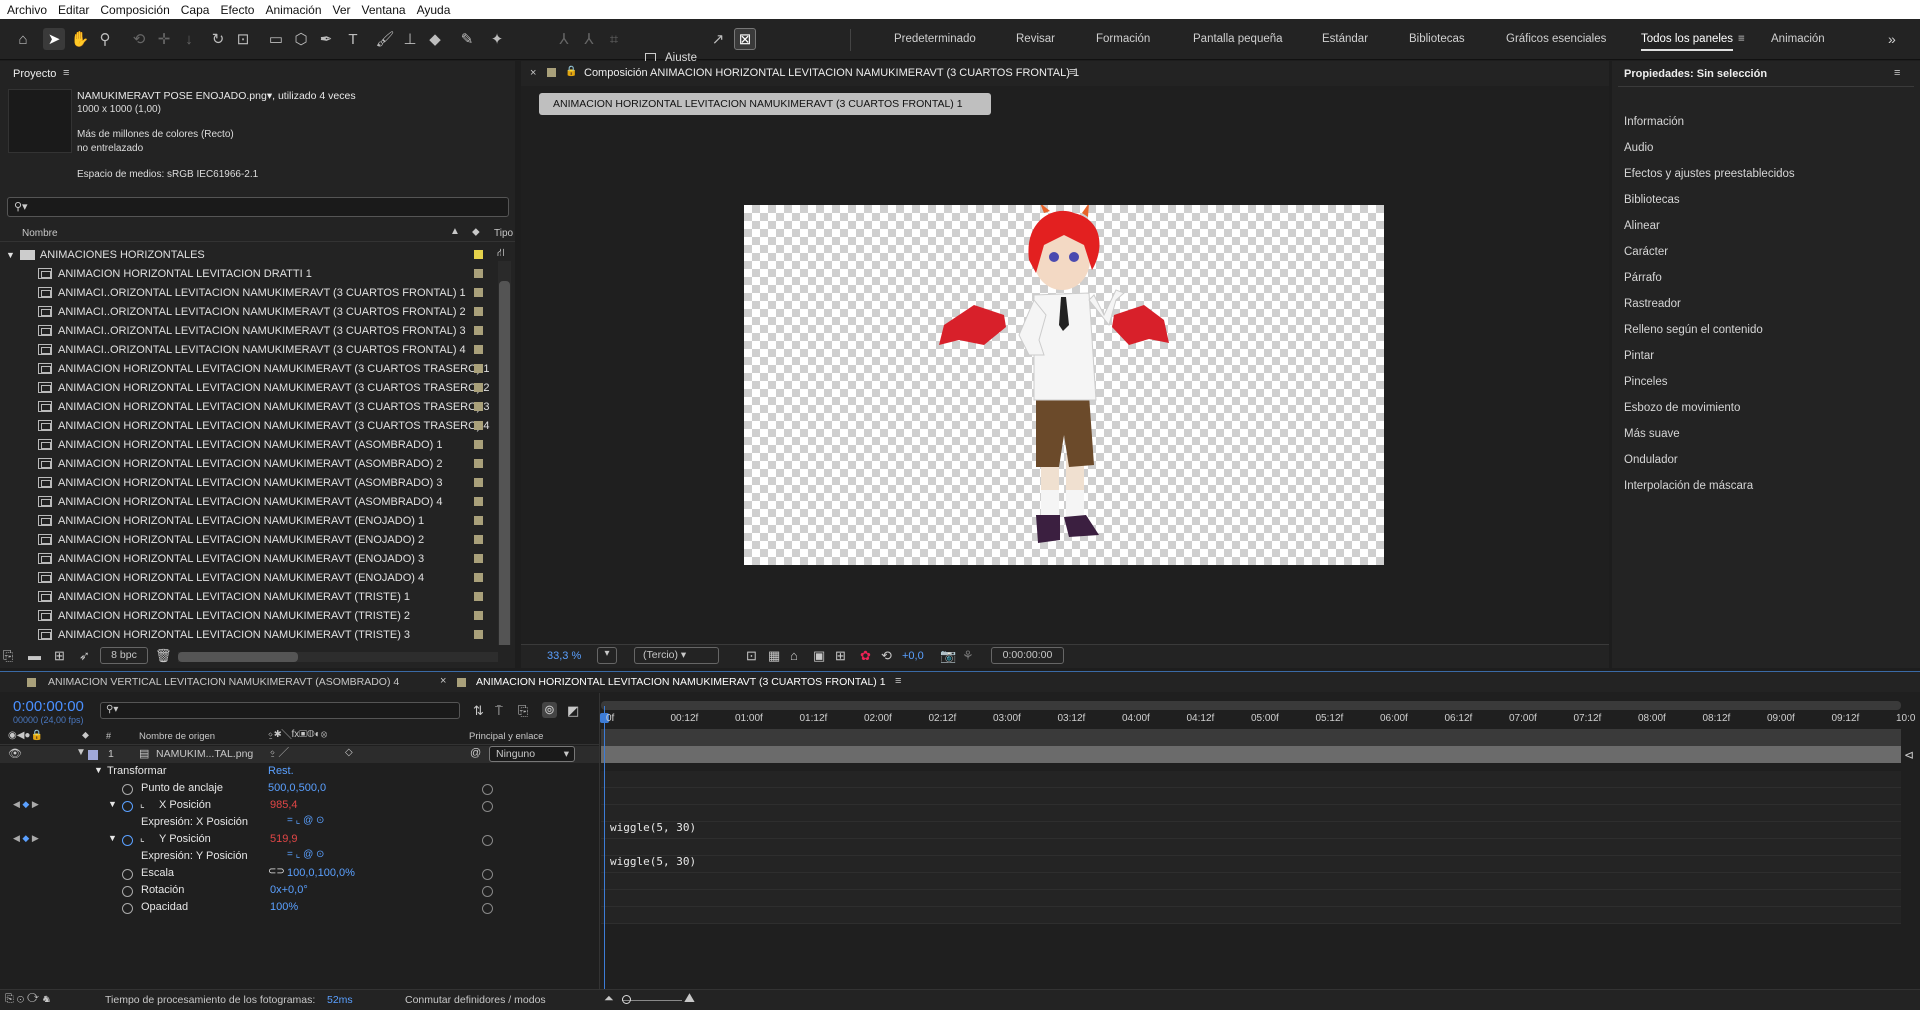  I want to click on label-col-icon: ⬥, so click(85, 735).